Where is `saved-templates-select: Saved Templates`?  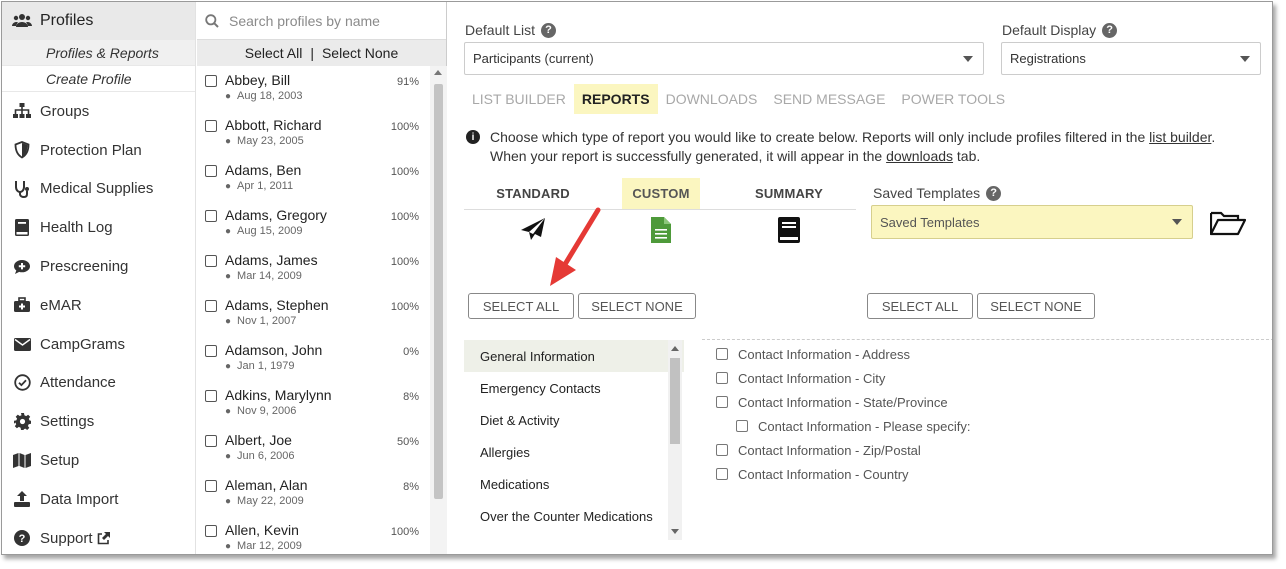 saved-templates-select: Saved Templates is located at coordinates (1032, 222).